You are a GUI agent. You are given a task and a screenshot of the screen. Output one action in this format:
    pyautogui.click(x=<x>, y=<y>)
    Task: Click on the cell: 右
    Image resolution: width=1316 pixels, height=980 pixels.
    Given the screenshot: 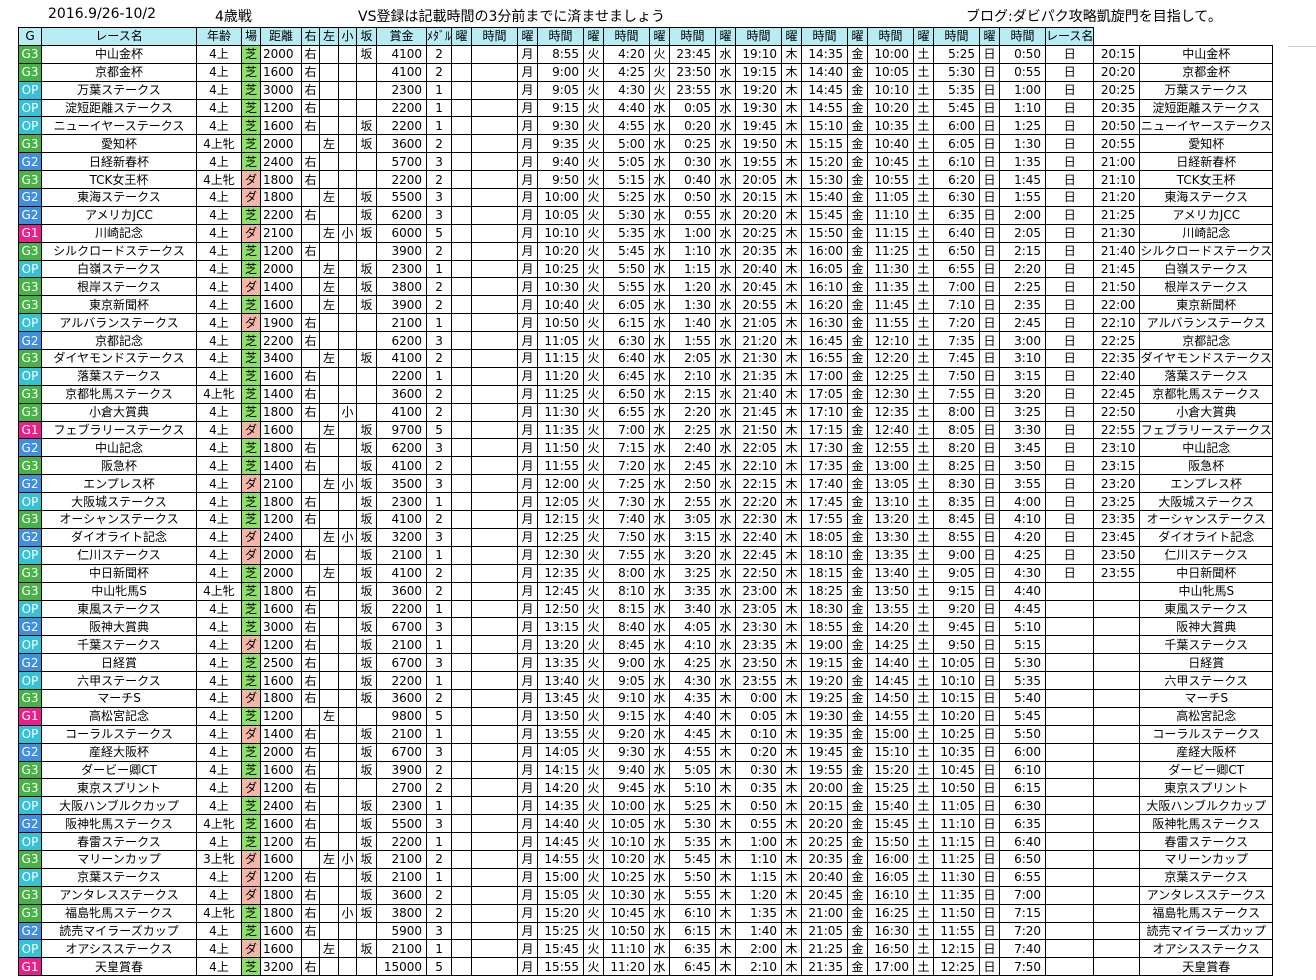 What is the action you would take?
    pyautogui.click(x=310, y=895)
    